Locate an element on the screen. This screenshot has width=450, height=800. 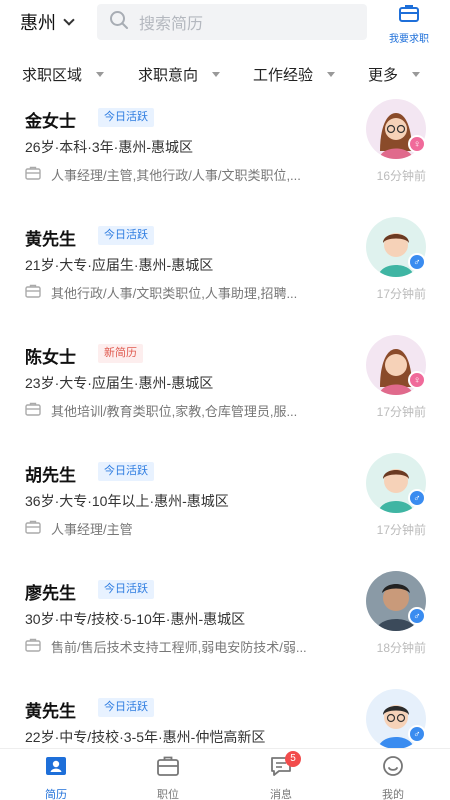
filter-more: 更多 is located at coordinates (394, 74).